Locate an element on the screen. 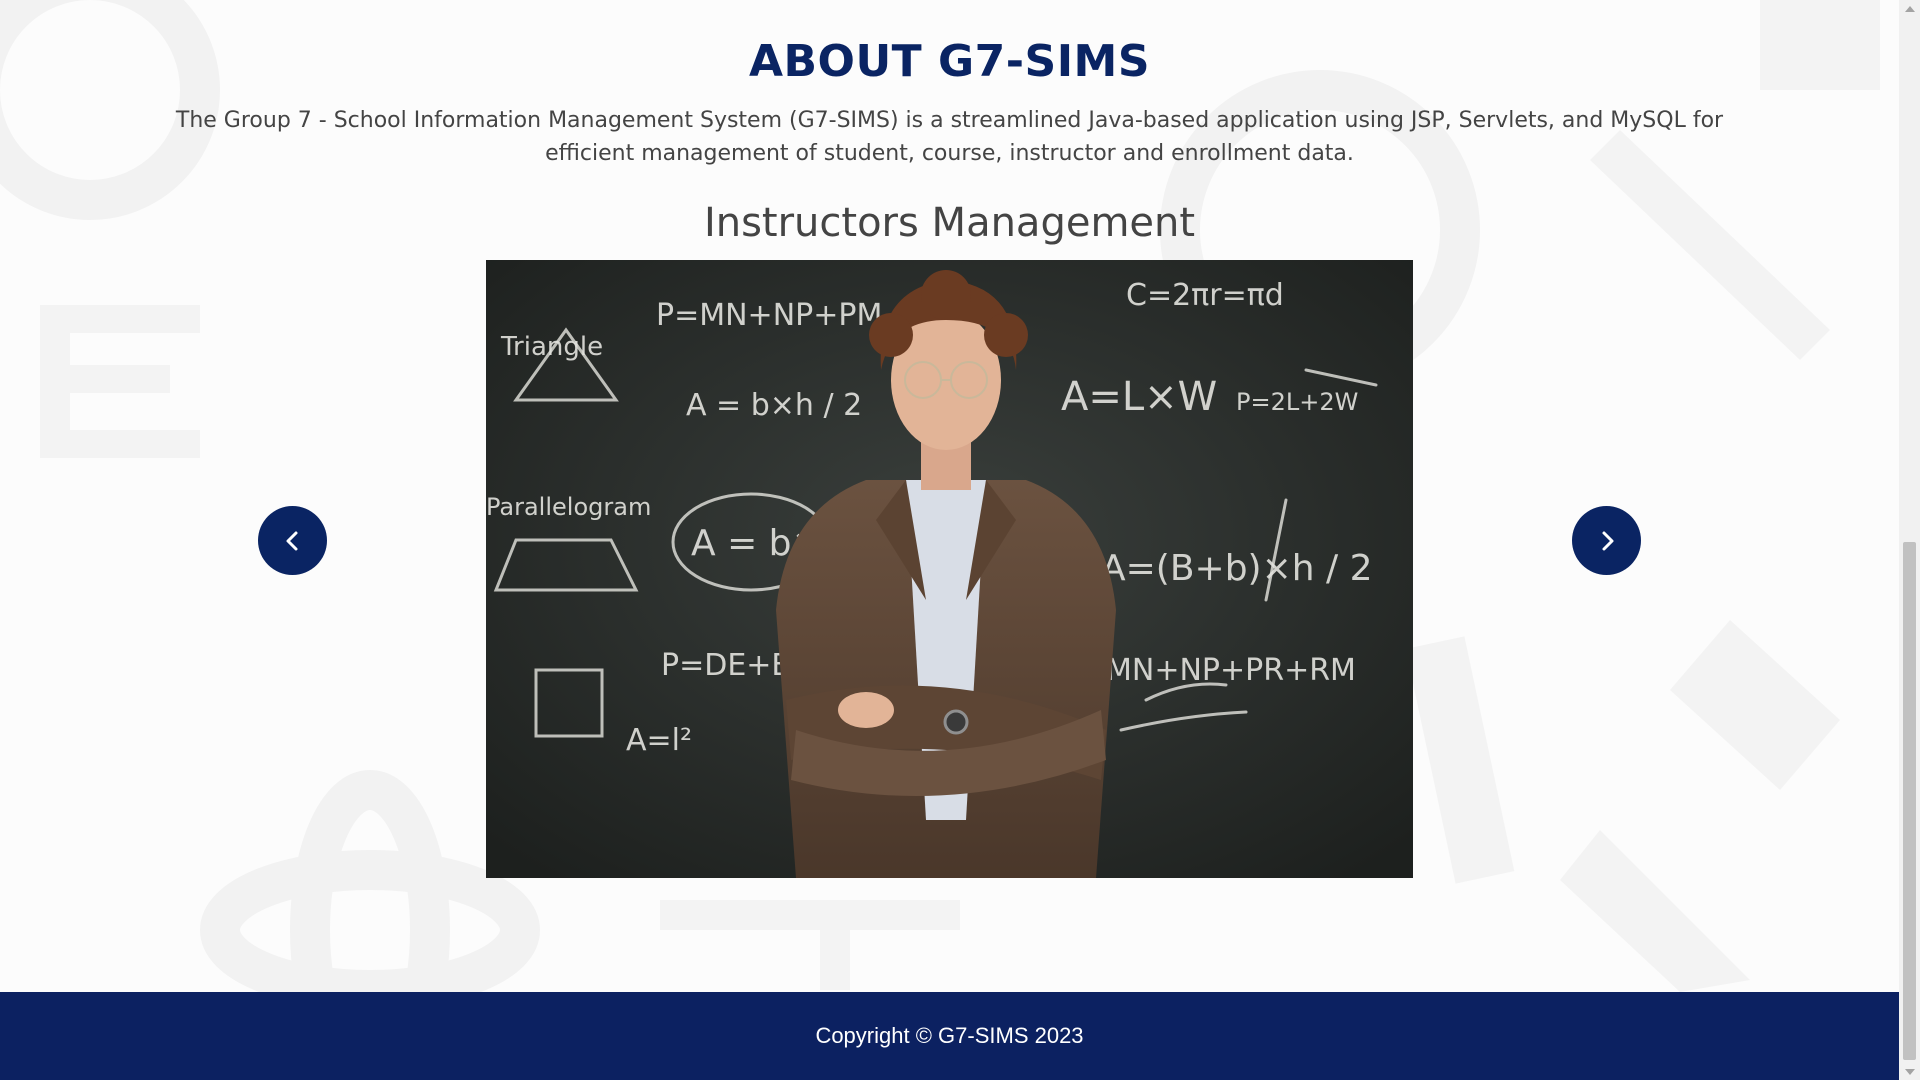  carousel-next-button is located at coordinates (1606, 540).